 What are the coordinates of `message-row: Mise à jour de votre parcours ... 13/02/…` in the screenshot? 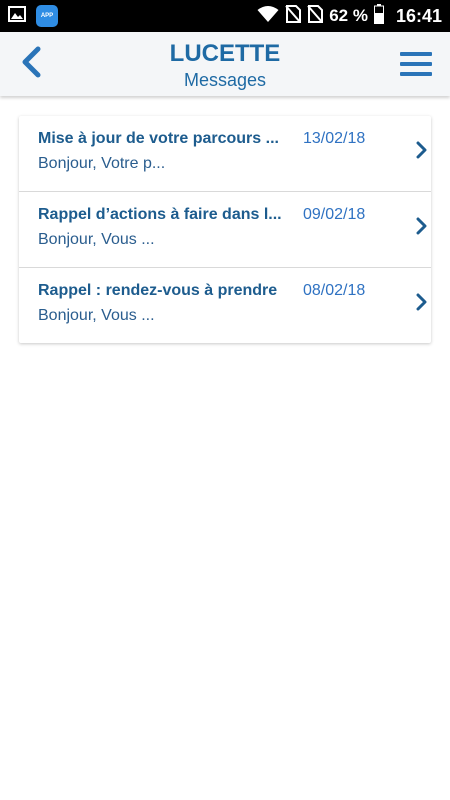 It's located at (225, 154).